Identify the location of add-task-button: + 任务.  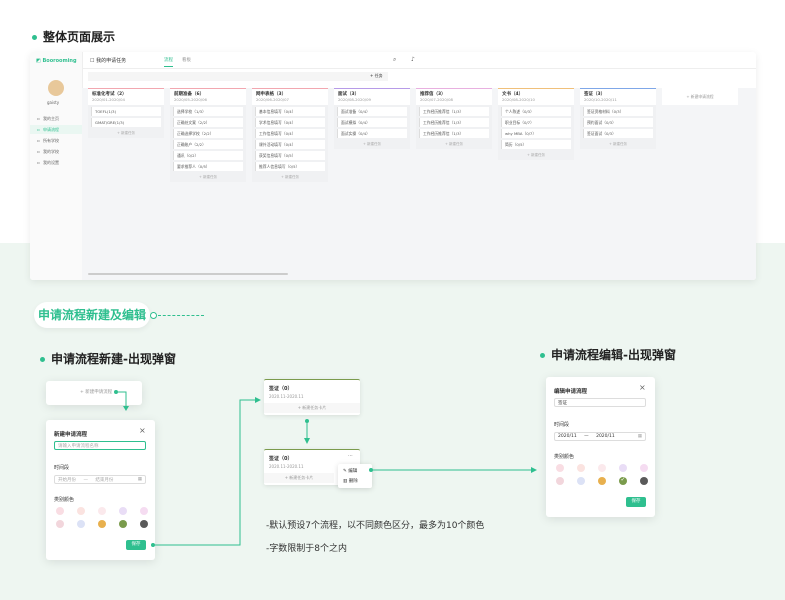
(376, 76).